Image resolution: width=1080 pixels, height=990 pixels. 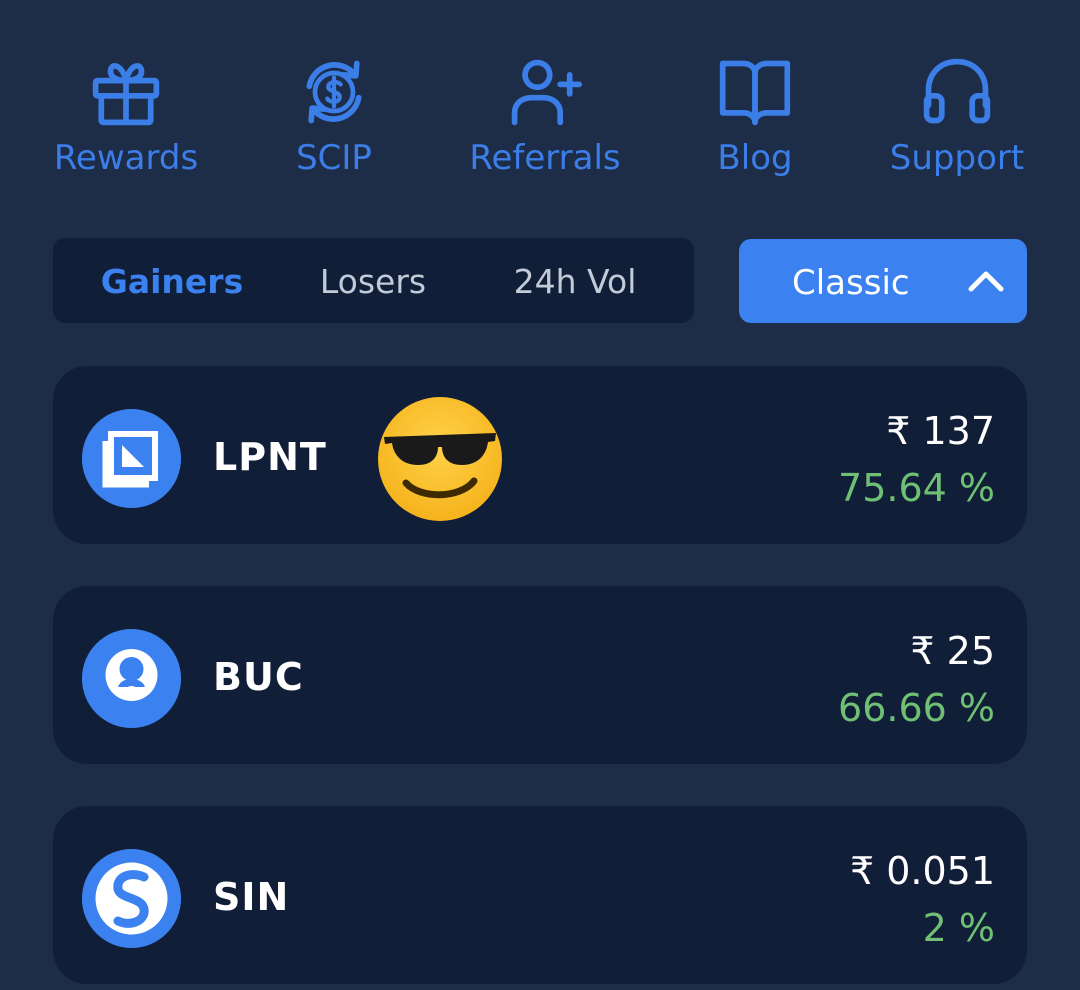 What do you see at coordinates (851, 283) in the screenshot?
I see `view-mode-value: Classic` at bounding box center [851, 283].